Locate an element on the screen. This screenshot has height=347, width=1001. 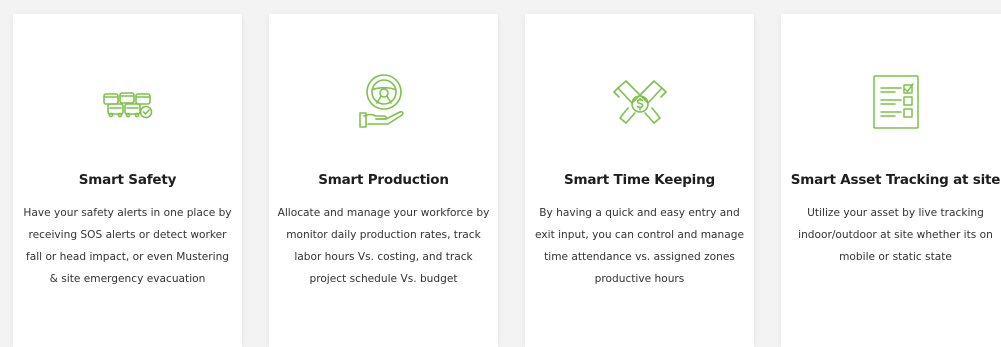
steering-wheel-hand-icon is located at coordinates (384, 102).